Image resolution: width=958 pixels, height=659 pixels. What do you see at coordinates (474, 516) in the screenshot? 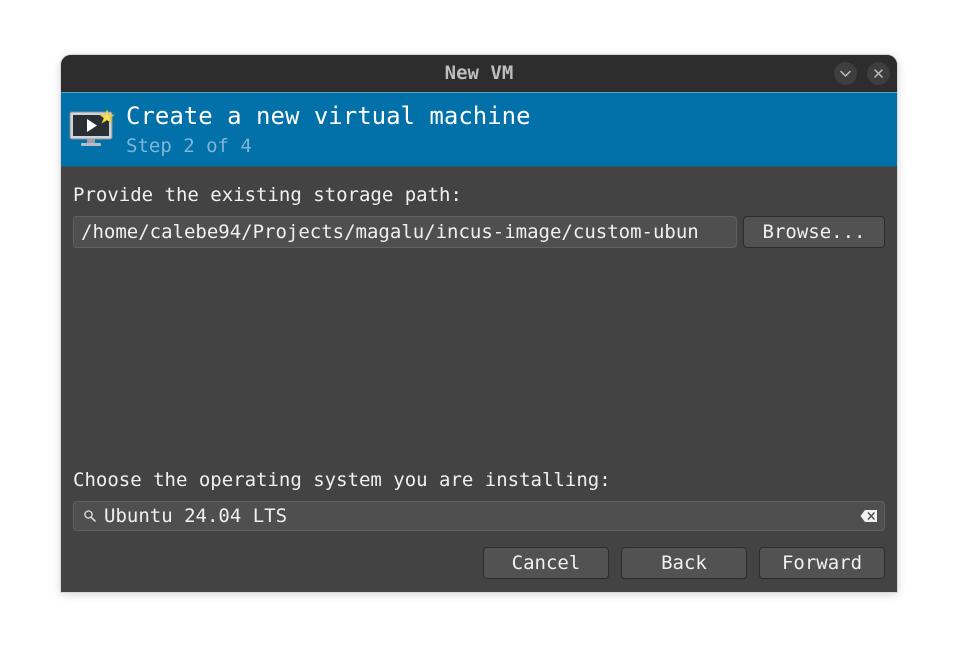
I see `os-search-input` at bounding box center [474, 516].